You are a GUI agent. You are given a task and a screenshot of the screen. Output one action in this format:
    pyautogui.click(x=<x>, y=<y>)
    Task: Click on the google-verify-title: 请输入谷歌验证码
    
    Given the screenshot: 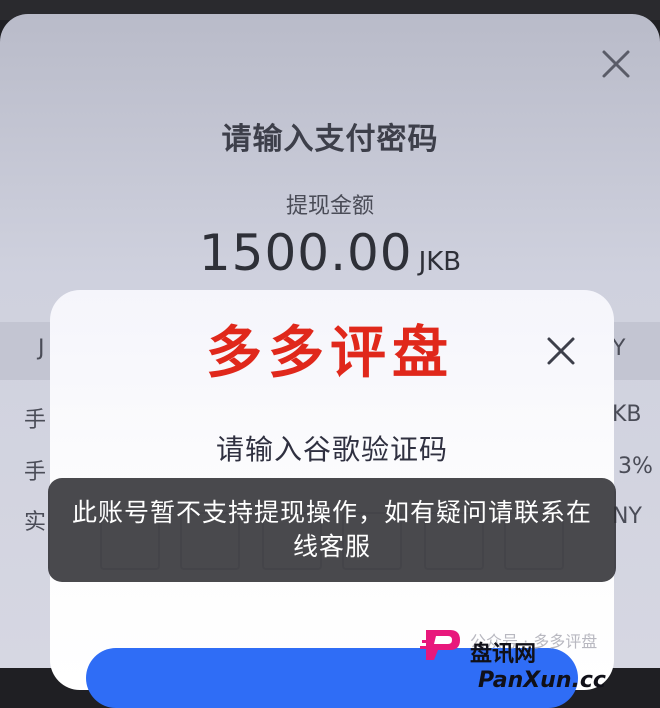 What is the action you would take?
    pyautogui.click(x=331, y=449)
    